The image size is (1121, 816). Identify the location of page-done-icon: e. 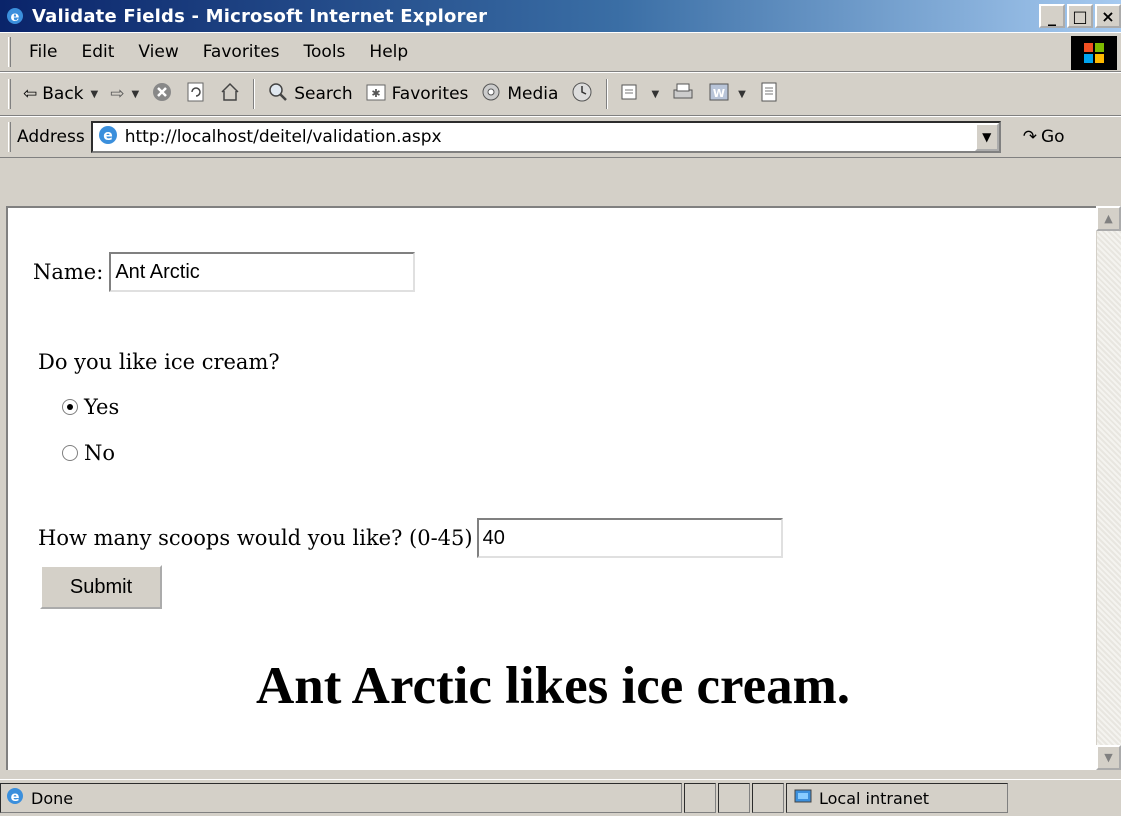
(15, 798).